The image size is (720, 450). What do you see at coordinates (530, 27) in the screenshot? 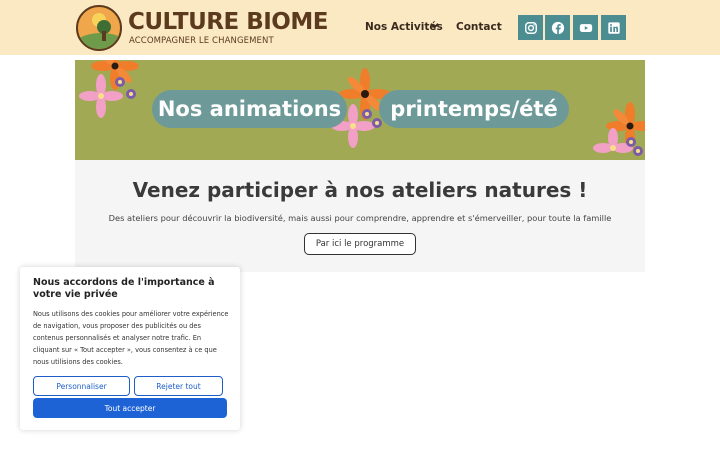
I see `instagram-icon` at bounding box center [530, 27].